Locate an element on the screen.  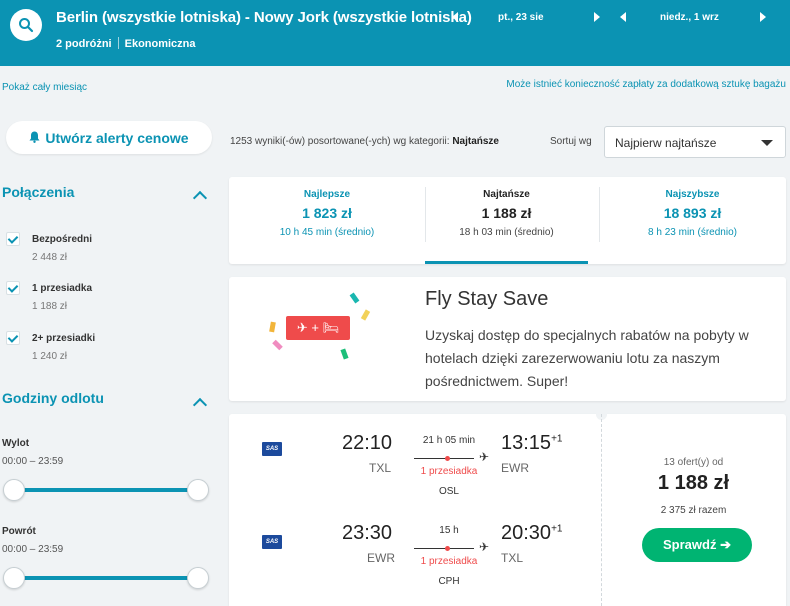
show-month-link: Pokaż cały miesiąc is located at coordinates (44, 87).